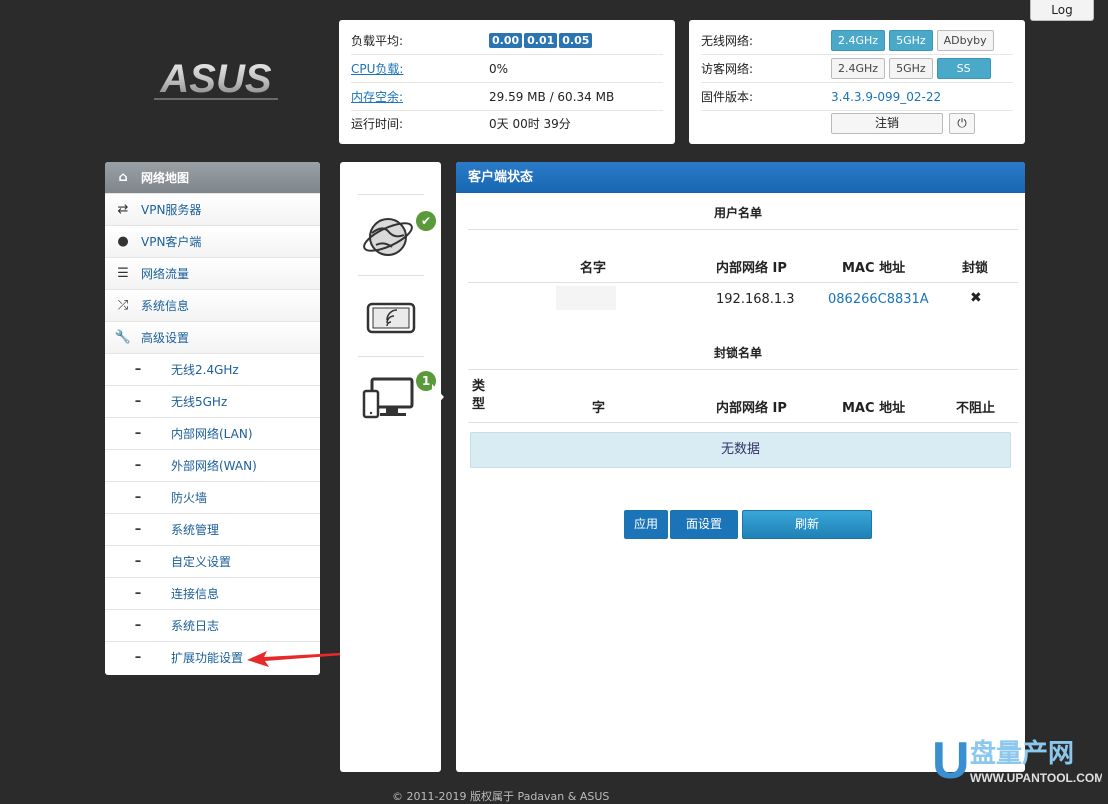  What do you see at coordinates (123, 177) in the screenshot?
I see `home-icon: ⌂` at bounding box center [123, 177].